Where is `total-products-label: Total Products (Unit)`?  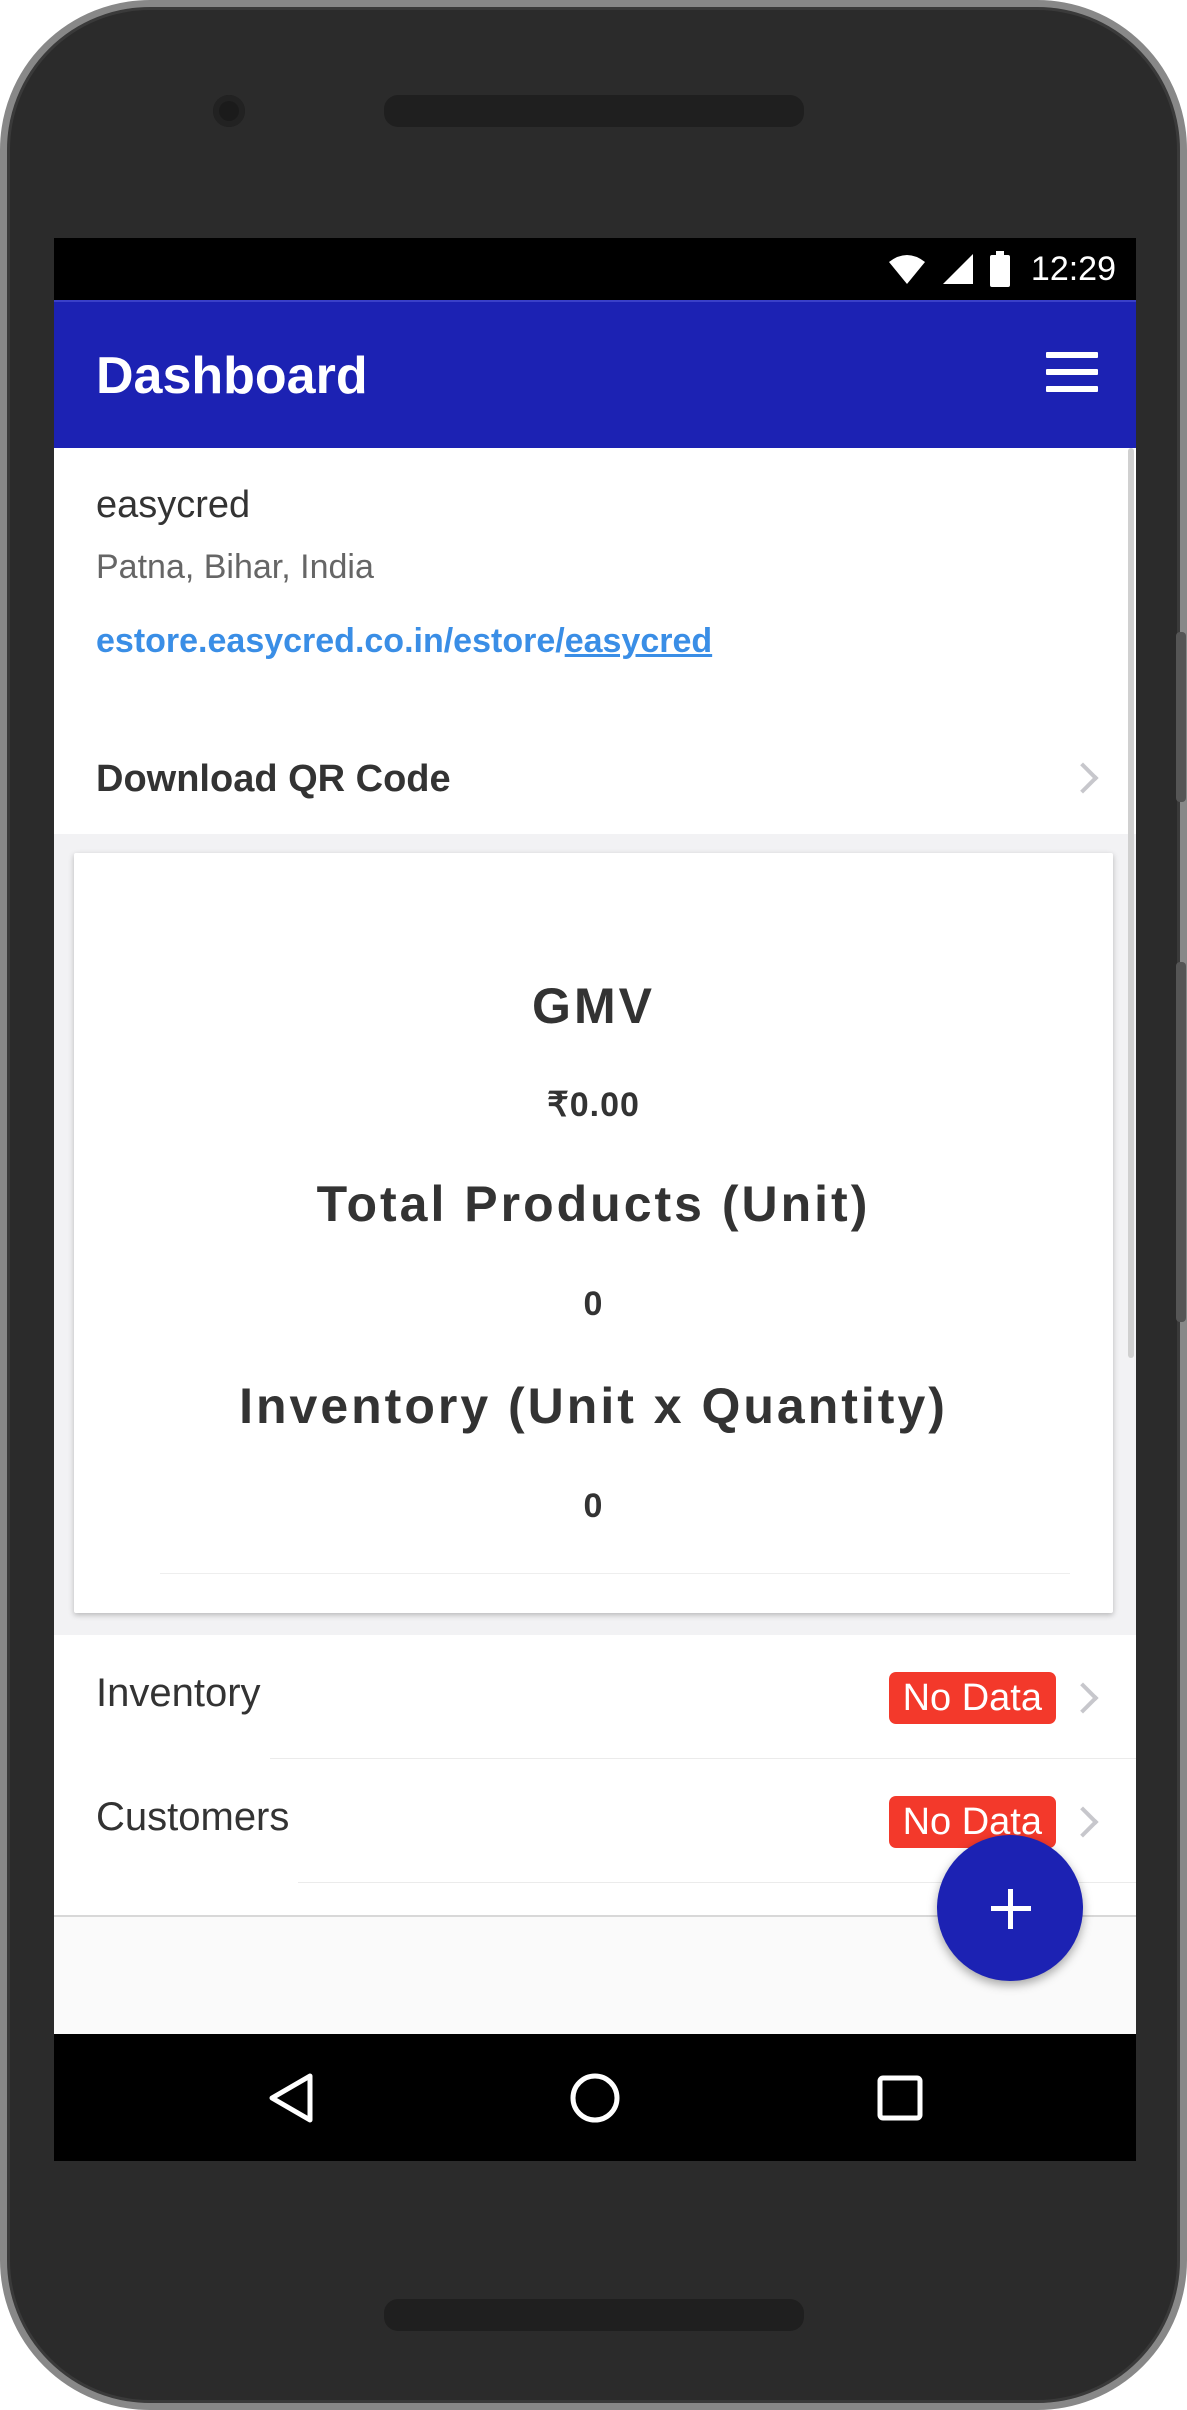
total-products-label: Total Products (Unit) is located at coordinates (593, 1204).